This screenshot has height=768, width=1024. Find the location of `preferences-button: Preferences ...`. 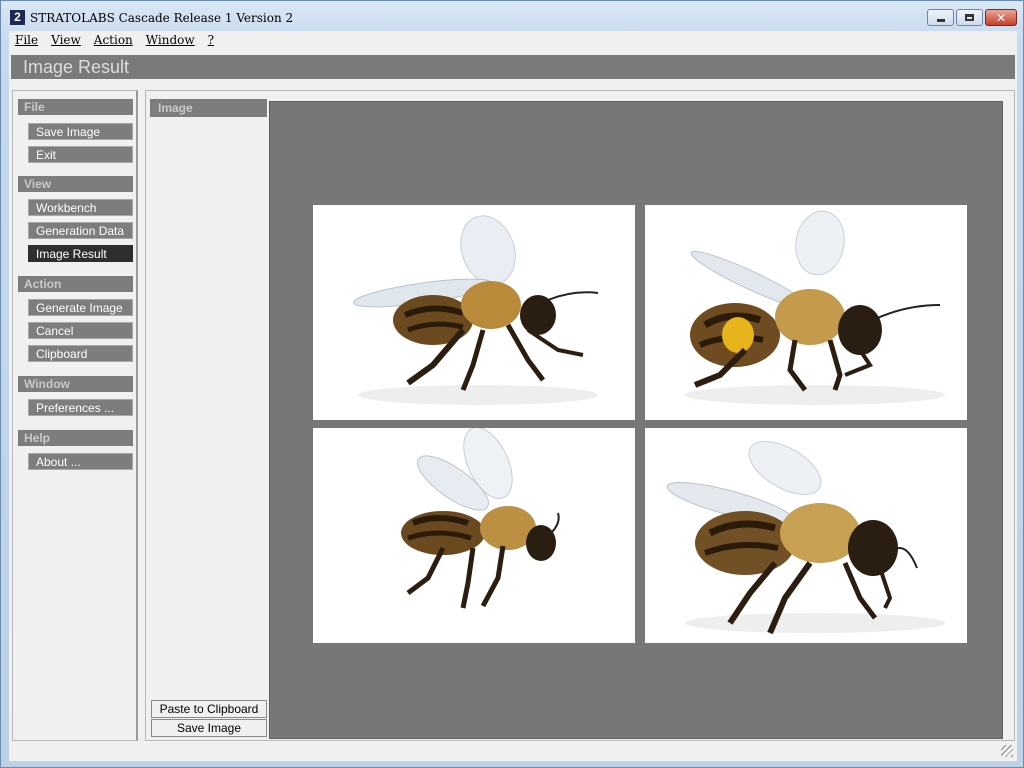

preferences-button: Preferences ... is located at coordinates (80, 407).